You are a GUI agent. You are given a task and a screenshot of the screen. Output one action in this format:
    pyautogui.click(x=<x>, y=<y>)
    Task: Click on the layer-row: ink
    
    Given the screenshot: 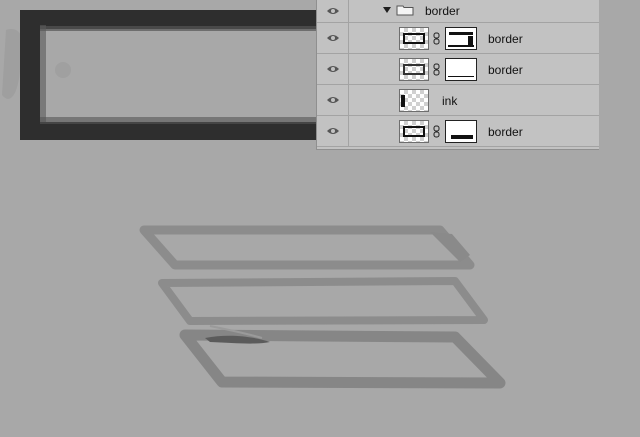 What is the action you would take?
    pyautogui.click(x=458, y=100)
    